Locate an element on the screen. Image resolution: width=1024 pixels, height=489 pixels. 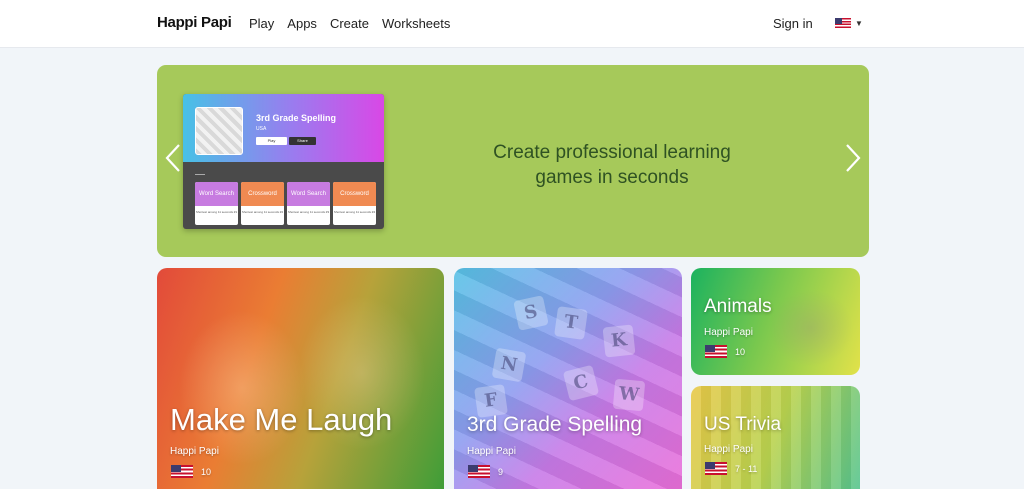
preview-thumbnail is located at coordinates (219, 131).